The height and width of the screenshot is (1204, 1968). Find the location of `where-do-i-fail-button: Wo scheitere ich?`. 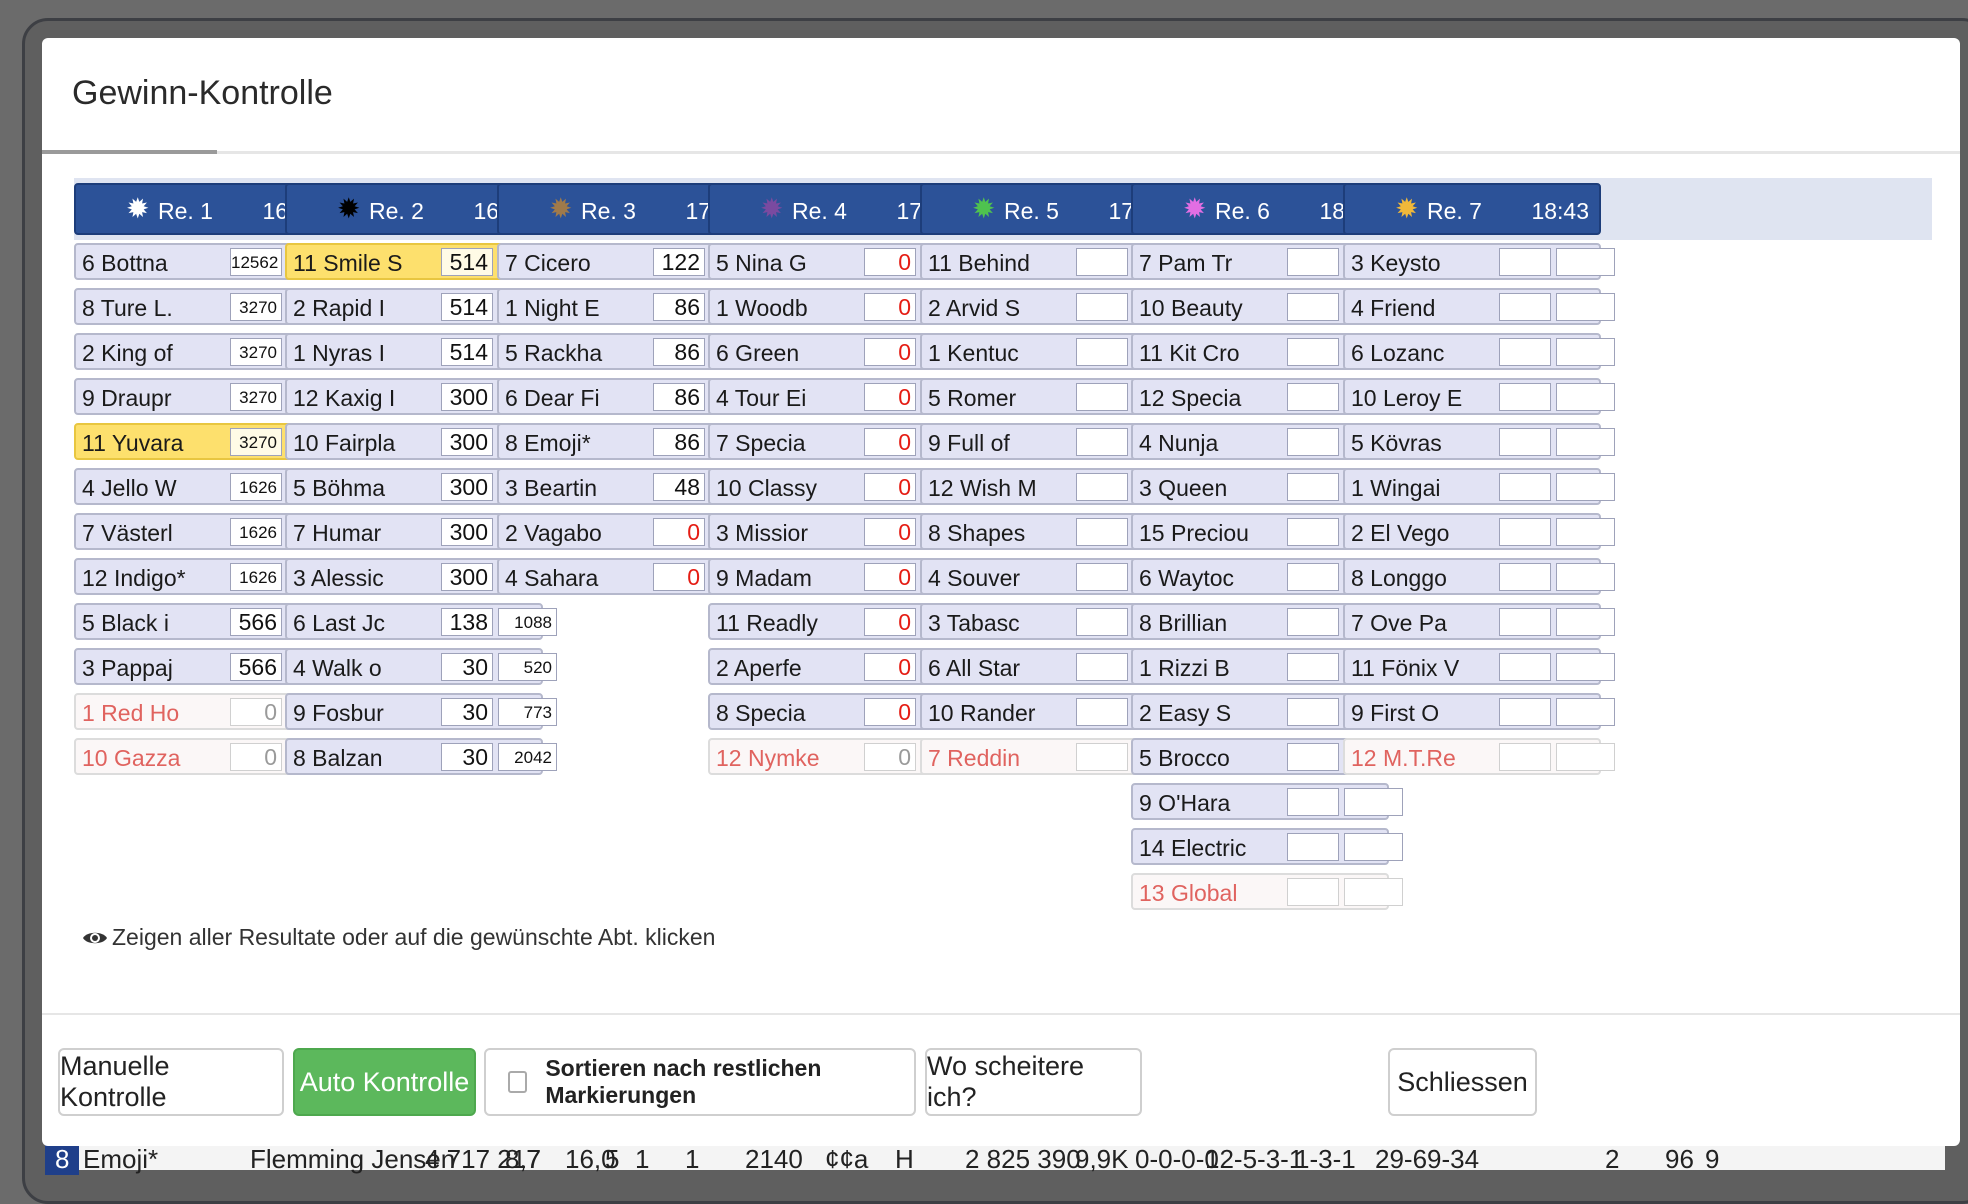

where-do-i-fail-button: Wo scheitere ich? is located at coordinates (1033, 1082).